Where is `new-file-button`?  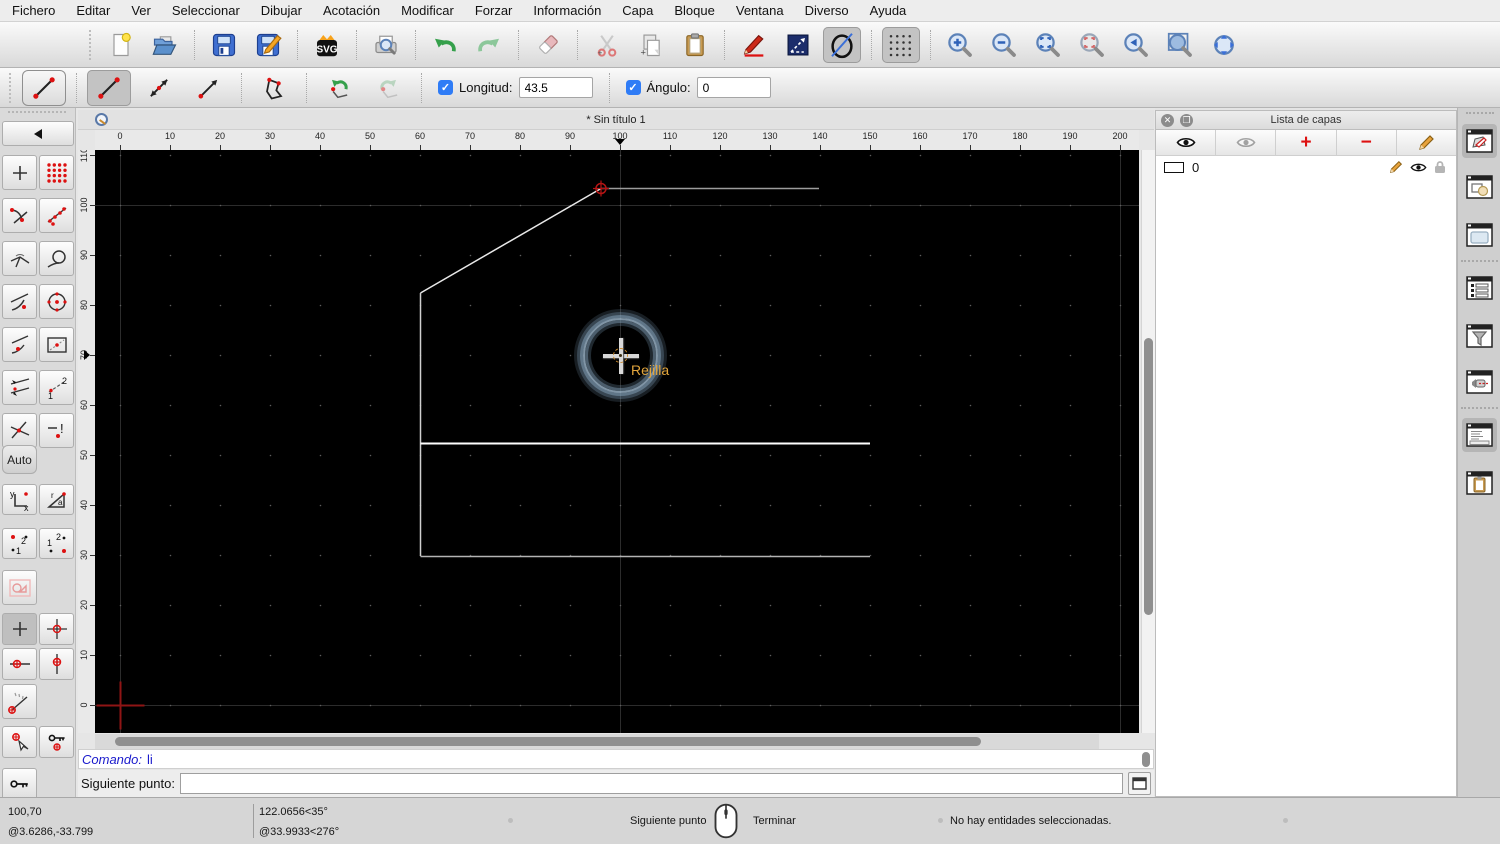 new-file-button is located at coordinates (121, 45).